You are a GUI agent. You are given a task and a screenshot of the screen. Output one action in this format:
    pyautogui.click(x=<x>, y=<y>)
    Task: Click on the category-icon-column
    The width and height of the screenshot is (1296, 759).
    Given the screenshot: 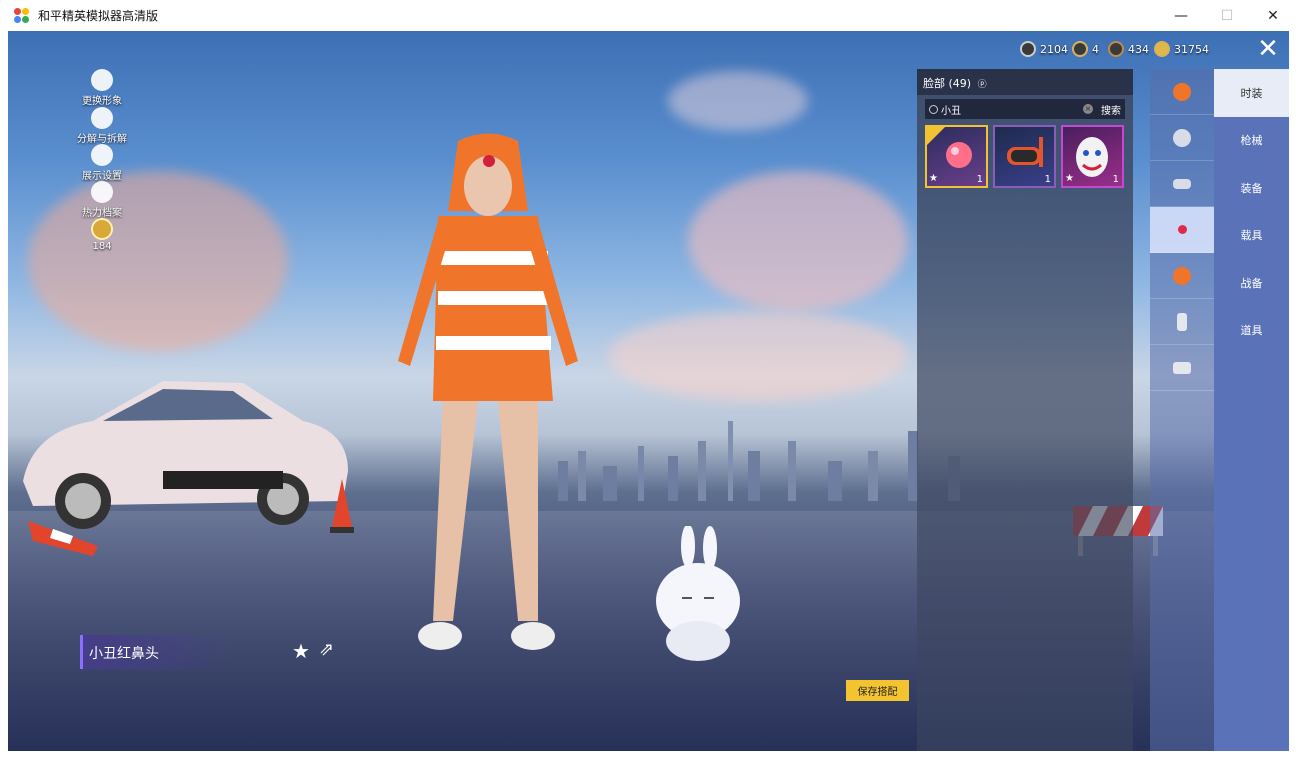 What is the action you would take?
    pyautogui.click(x=1182, y=410)
    